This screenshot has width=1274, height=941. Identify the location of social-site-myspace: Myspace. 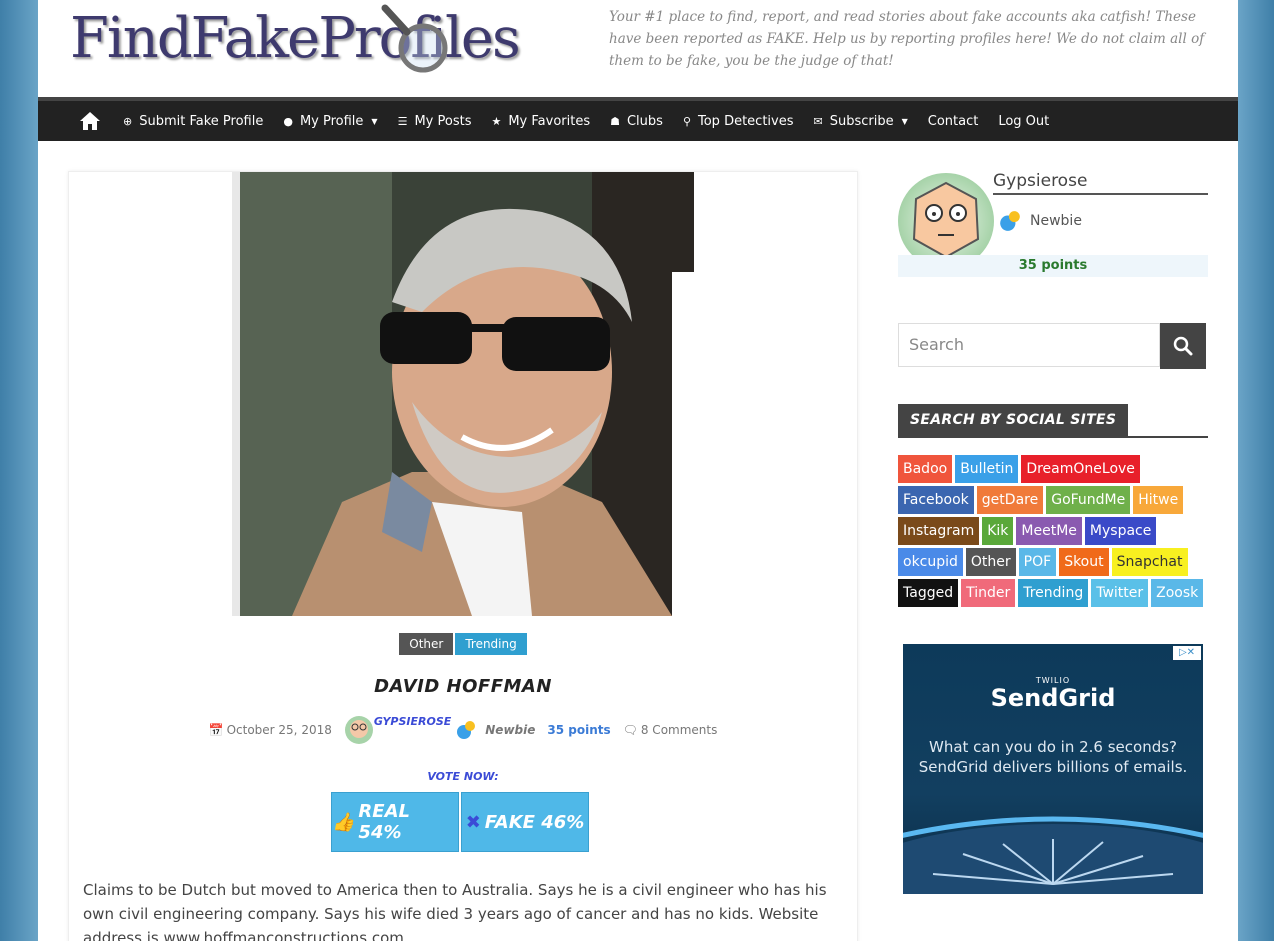
(1120, 531).